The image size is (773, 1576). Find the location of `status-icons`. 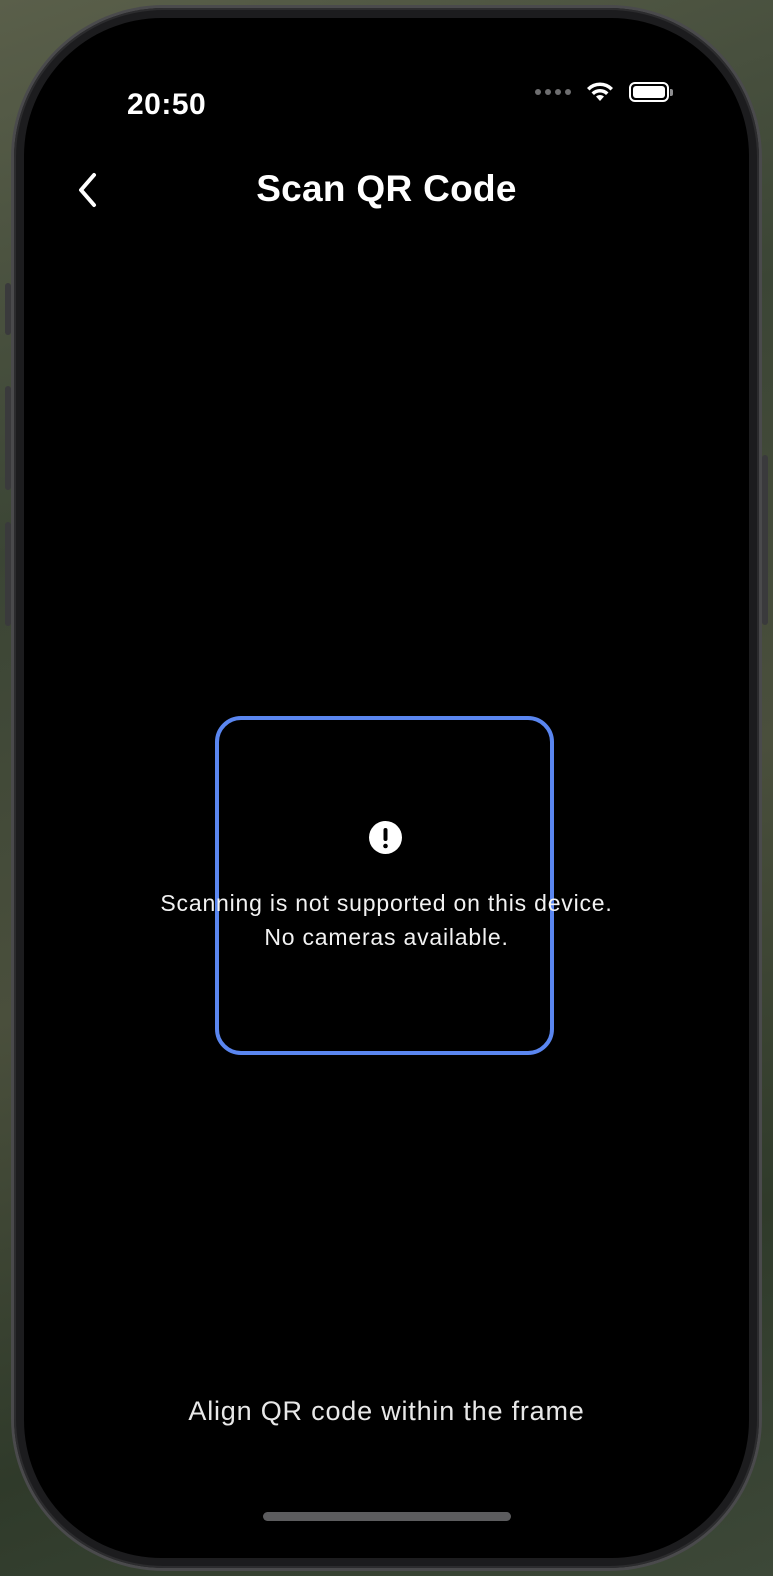

status-icons is located at coordinates (604, 92).